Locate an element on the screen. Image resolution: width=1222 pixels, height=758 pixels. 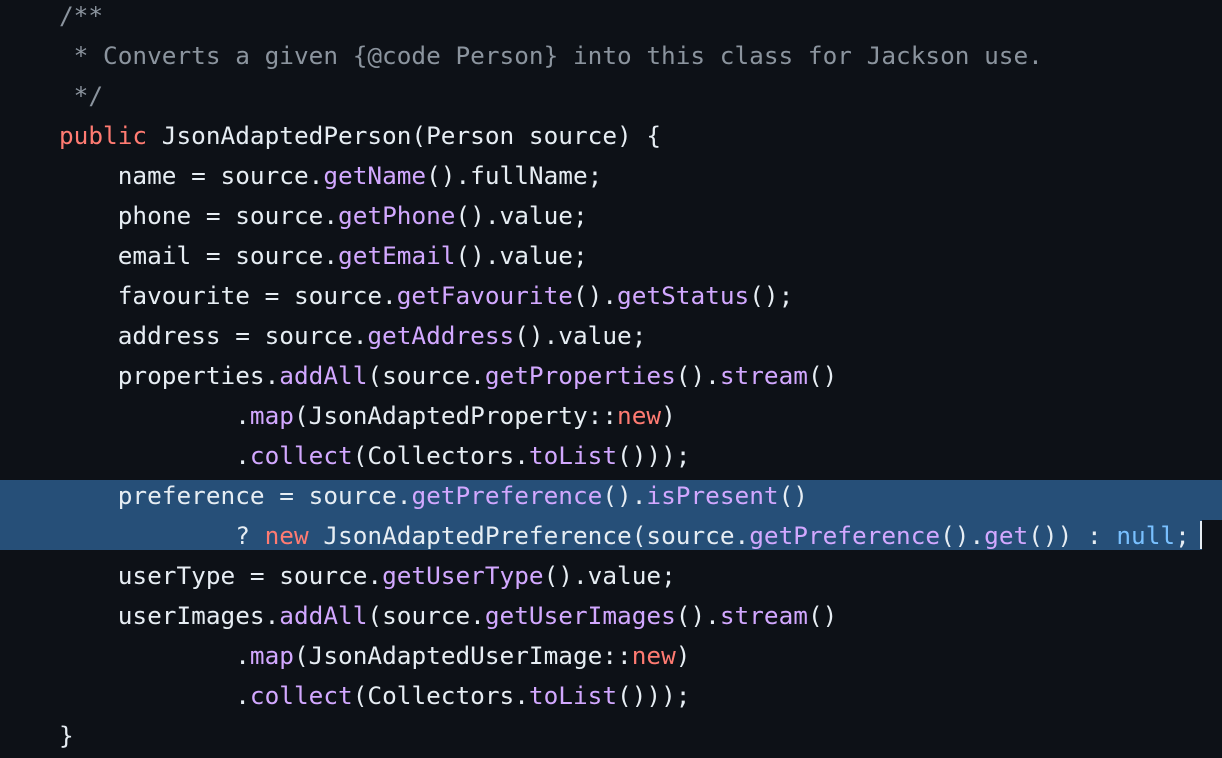
code-token: name = source. is located at coordinates (191, 175).